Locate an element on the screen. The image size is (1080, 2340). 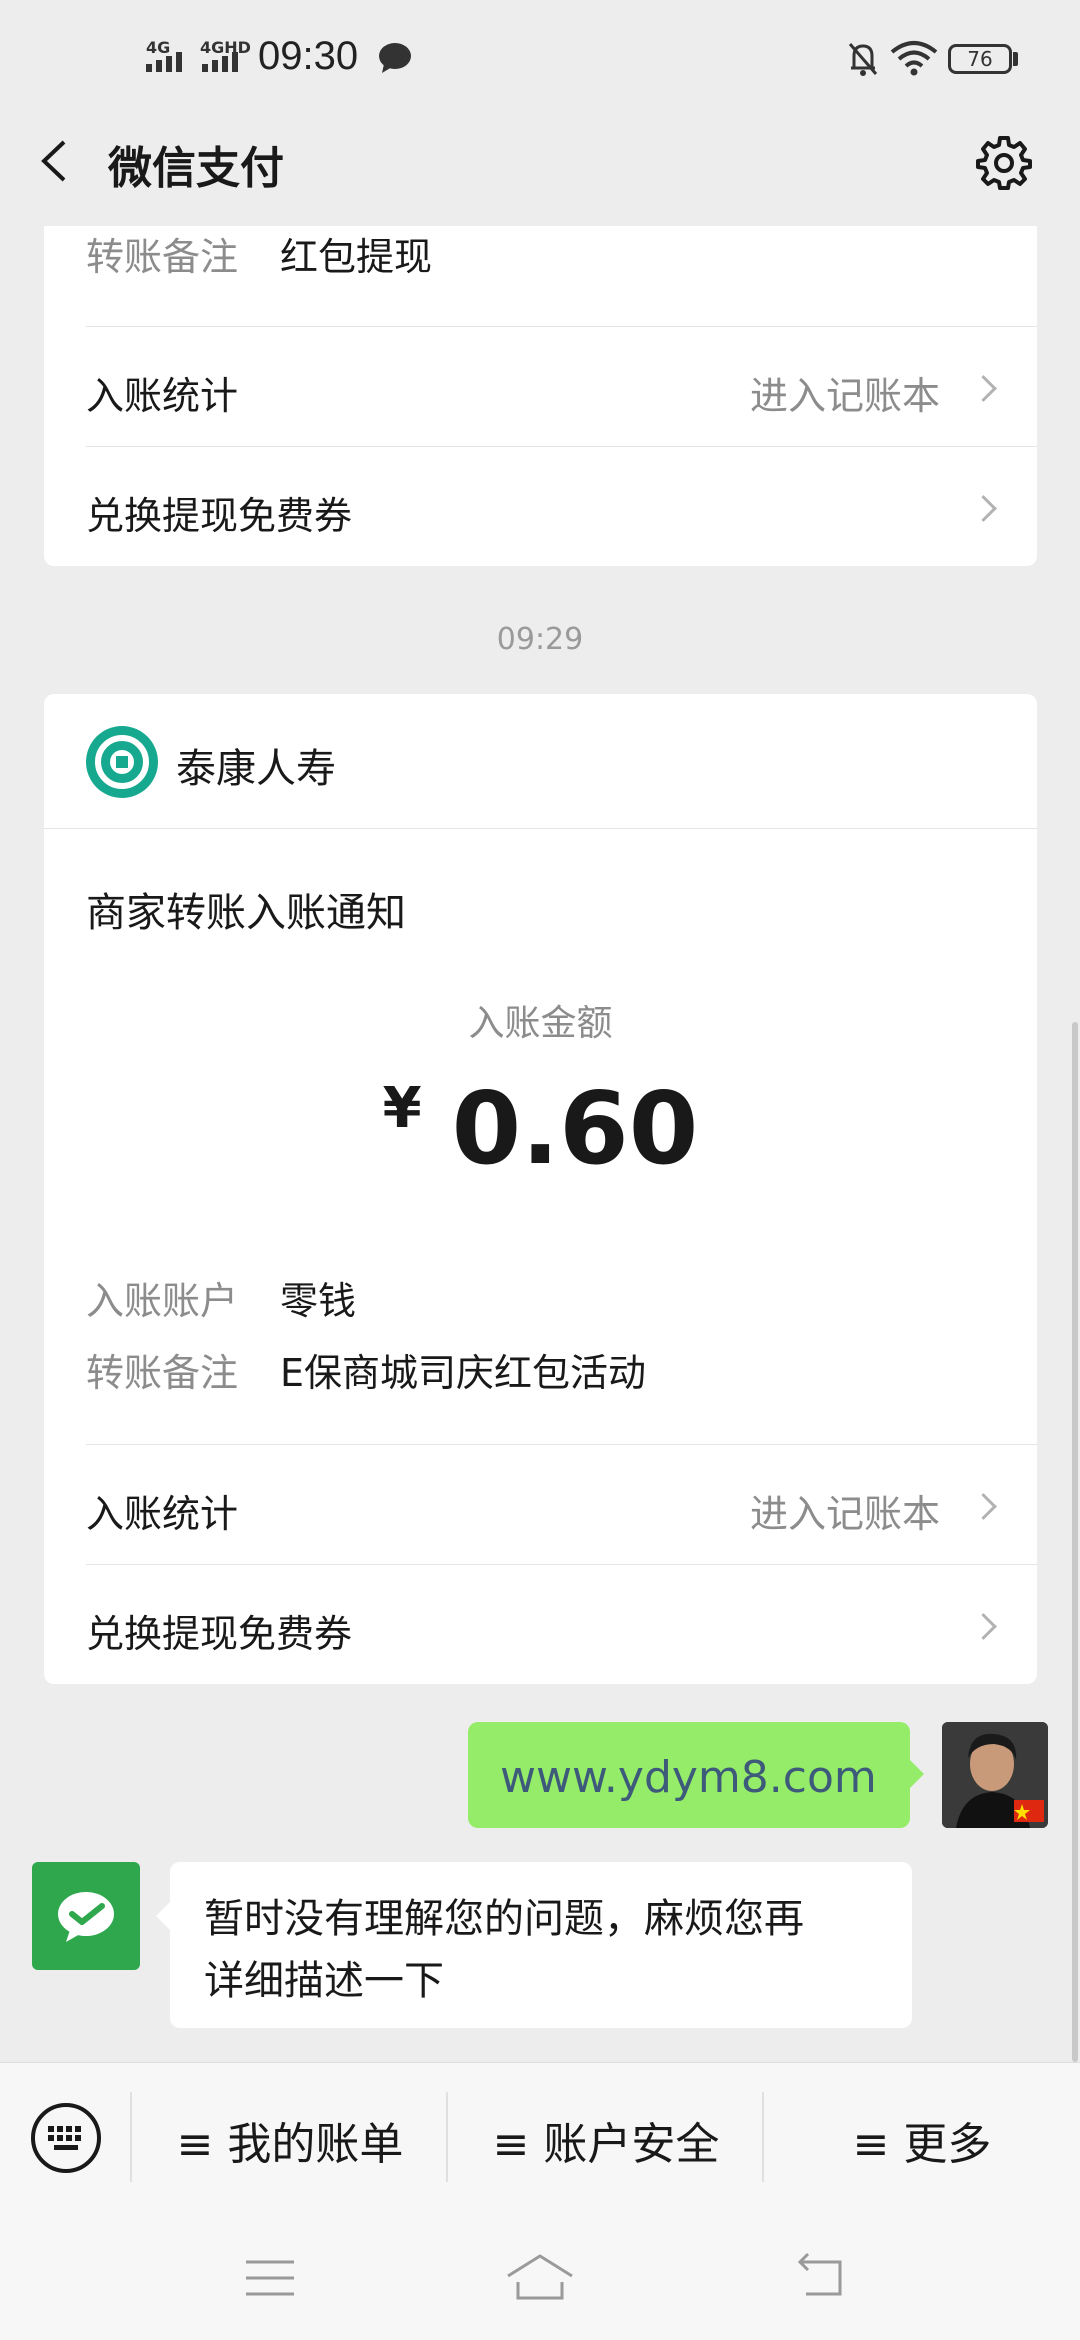
amount-label: 入账金额 is located at coordinates (540, 1023).